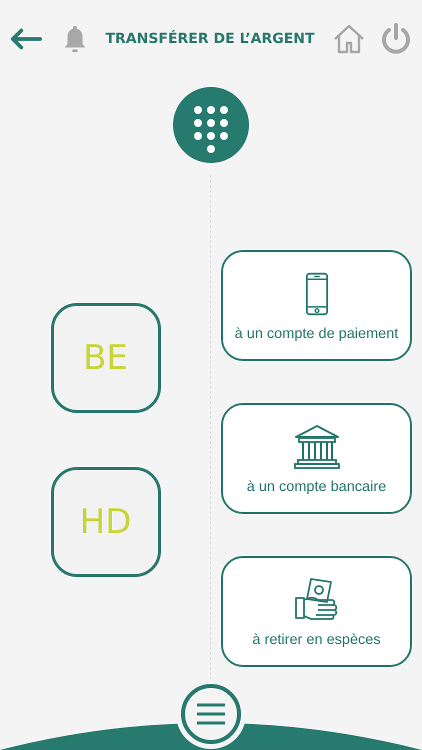  I want to click on bank-icon, so click(316, 446).